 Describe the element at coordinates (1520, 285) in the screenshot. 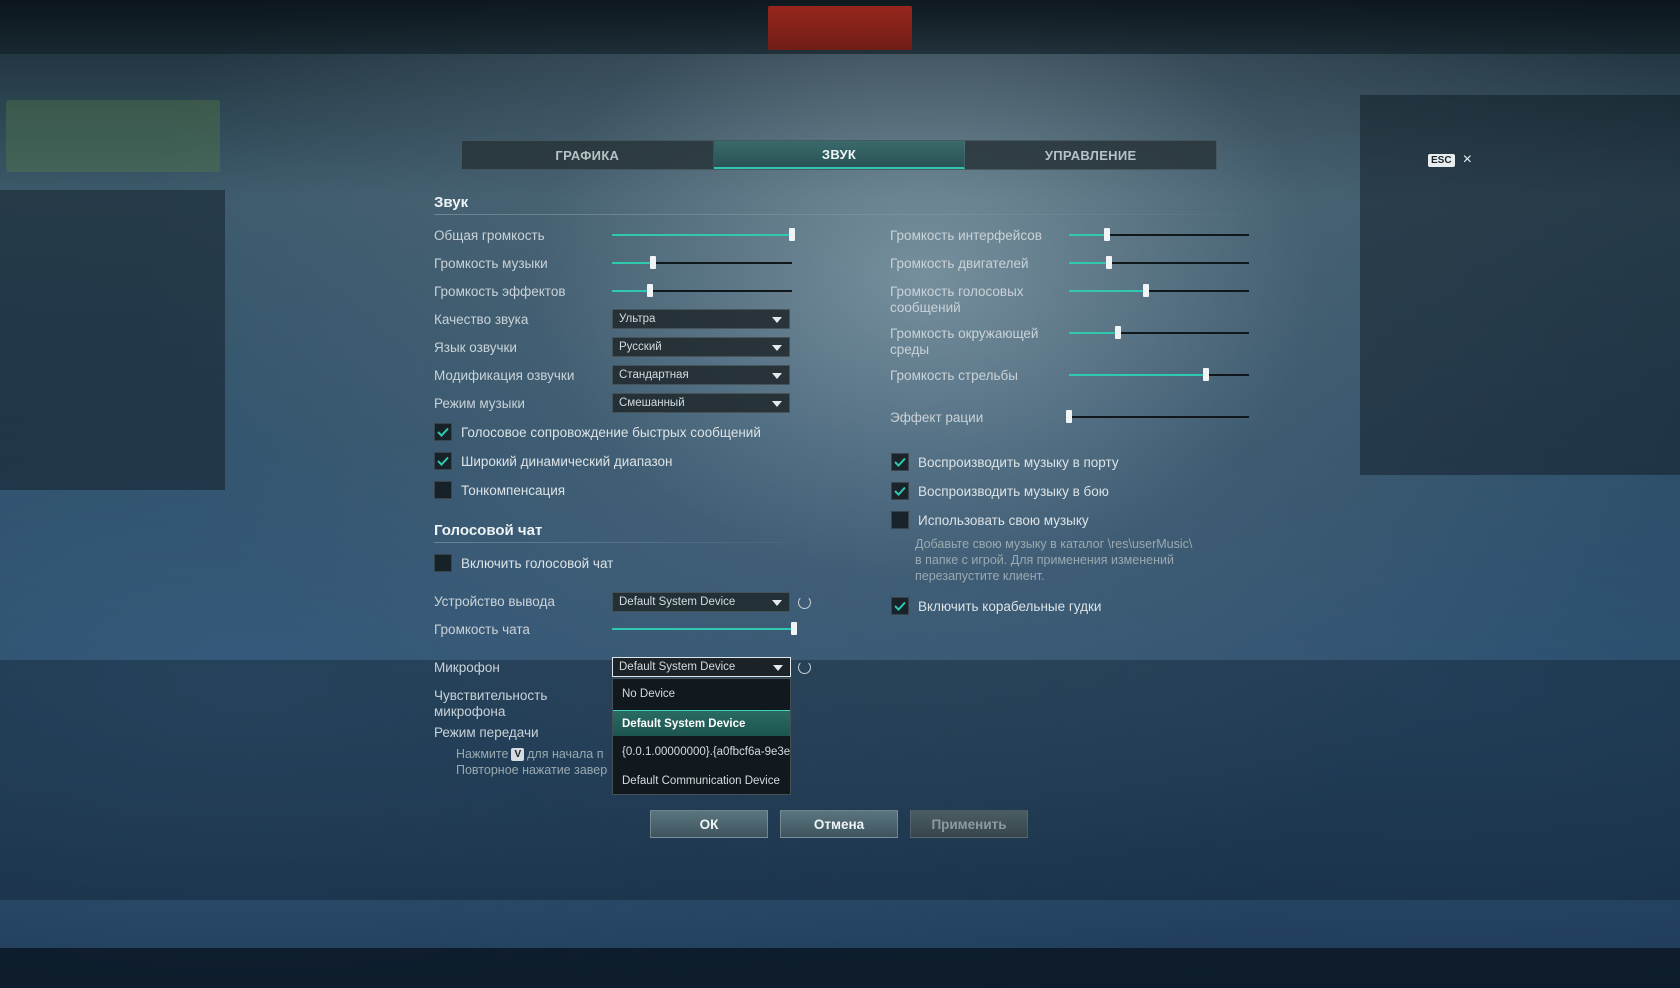

I see `background-right-panel` at that location.